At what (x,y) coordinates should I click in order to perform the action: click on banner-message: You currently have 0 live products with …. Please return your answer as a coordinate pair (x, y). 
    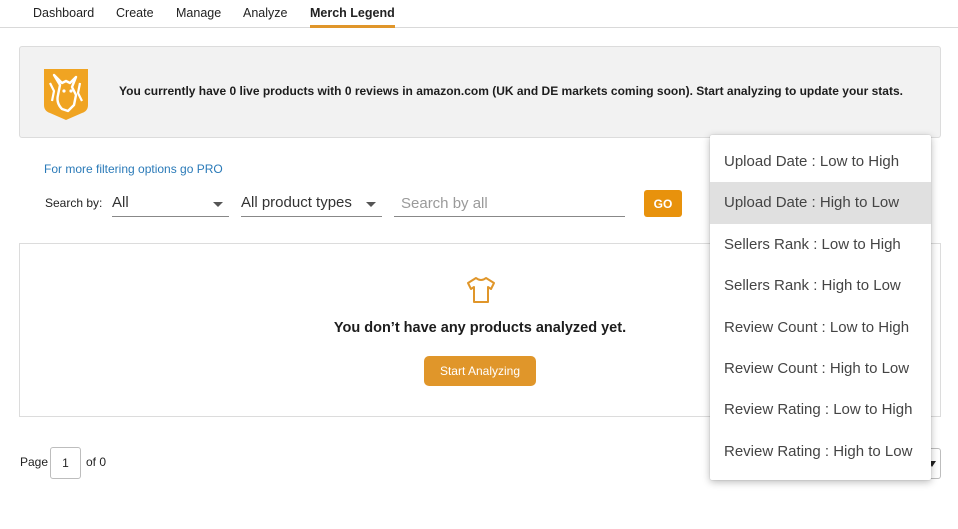
    Looking at the image, I should click on (511, 91).